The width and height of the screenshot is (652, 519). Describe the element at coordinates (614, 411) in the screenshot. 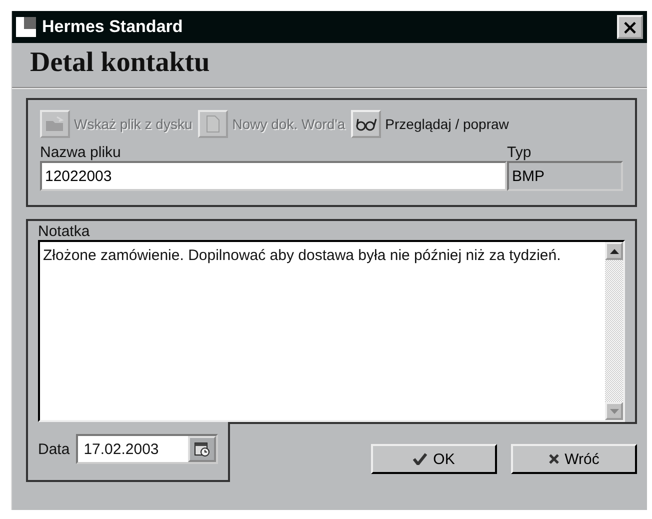

I see `scroll-down-icon` at that location.